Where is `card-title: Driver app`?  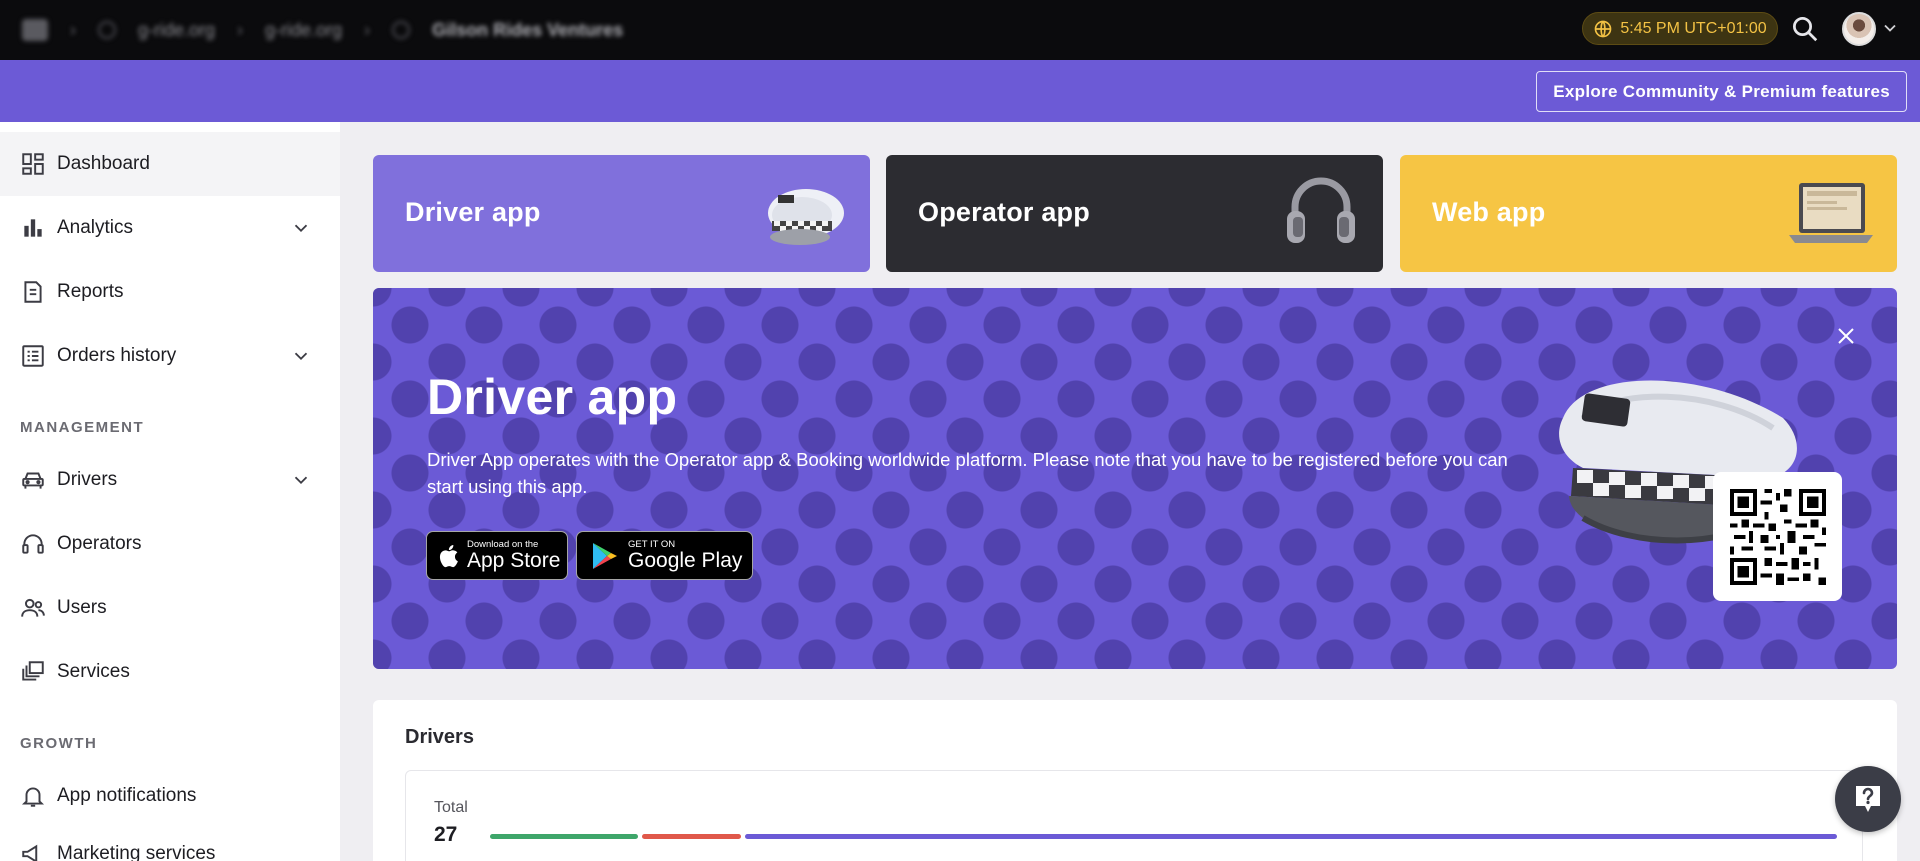
card-title: Driver app is located at coordinates (473, 212).